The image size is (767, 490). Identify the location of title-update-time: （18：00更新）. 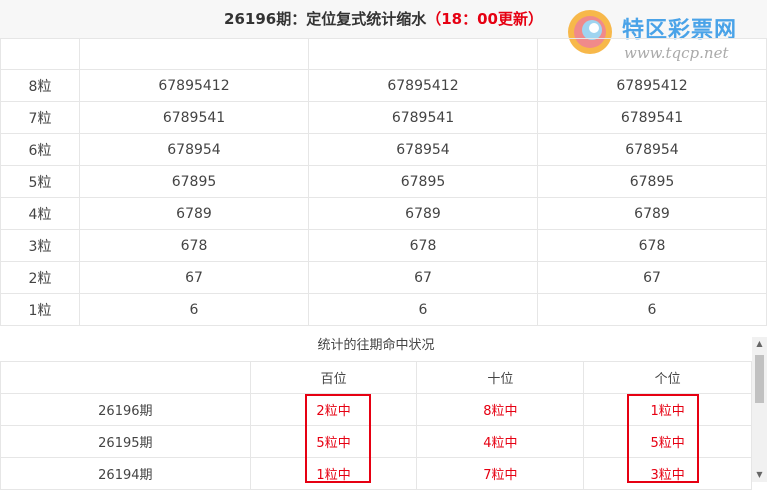
(484, 19).